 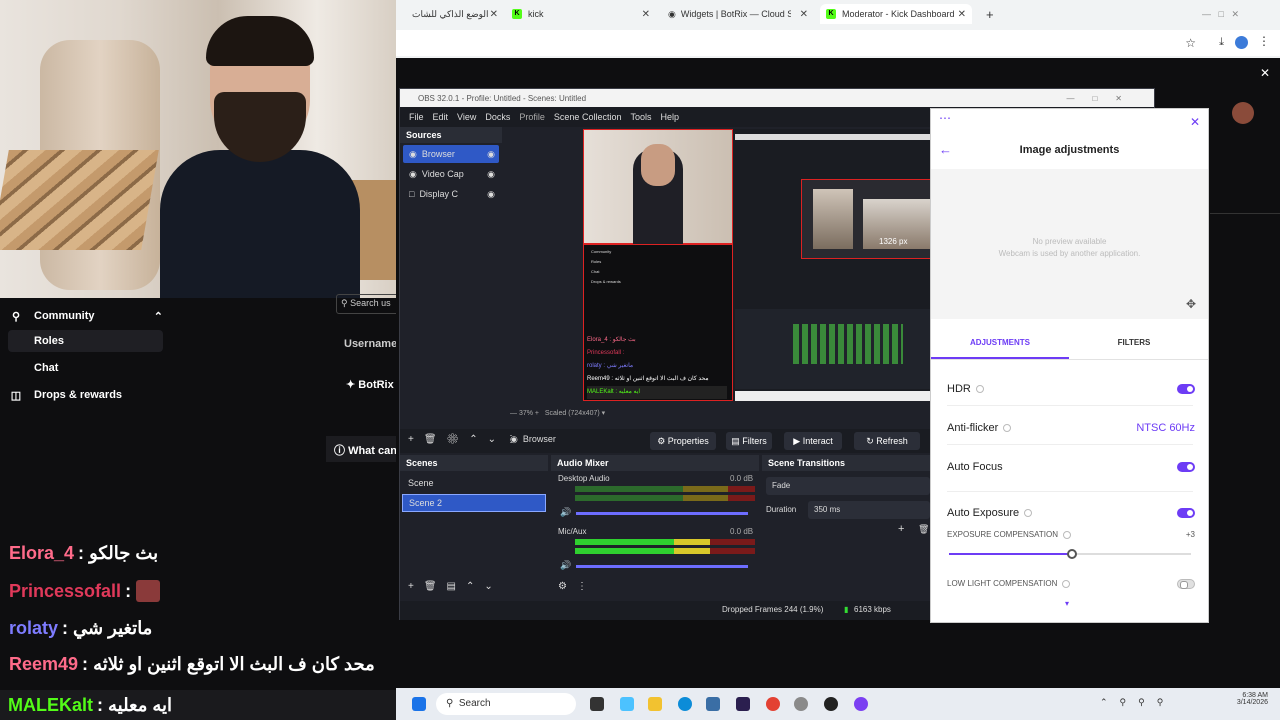 What do you see at coordinates (1186, 513) in the screenshot?
I see `autoexposure-toggle` at bounding box center [1186, 513].